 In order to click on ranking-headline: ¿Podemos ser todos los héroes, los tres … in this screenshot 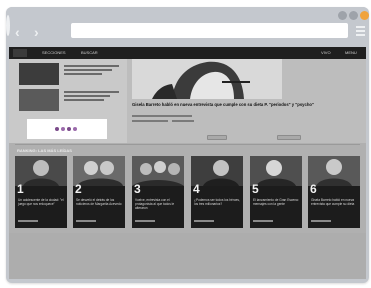, I will do `click(217, 202)`.